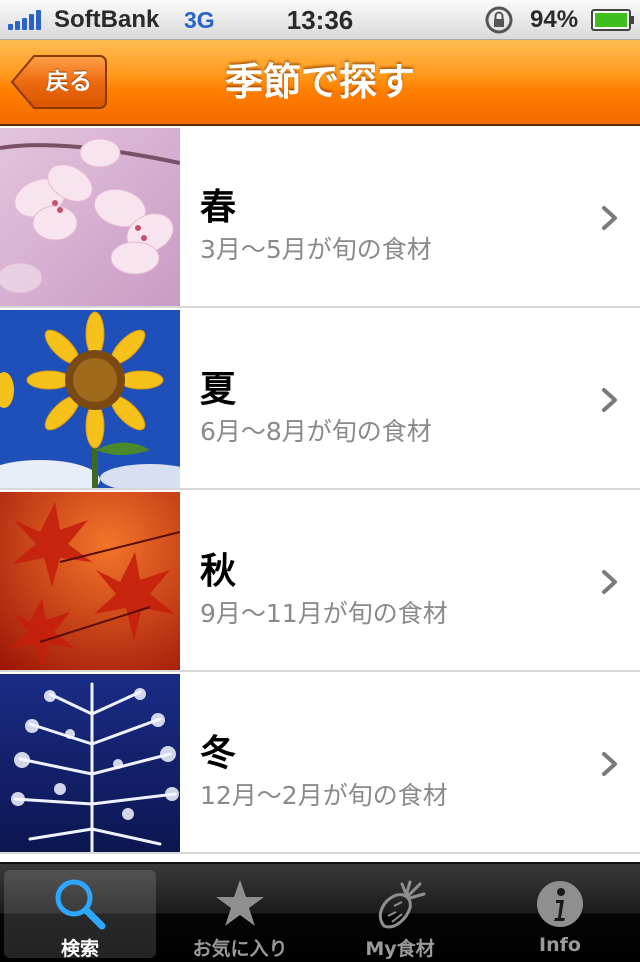  I want to click on tab-info: Info, so click(560, 914).